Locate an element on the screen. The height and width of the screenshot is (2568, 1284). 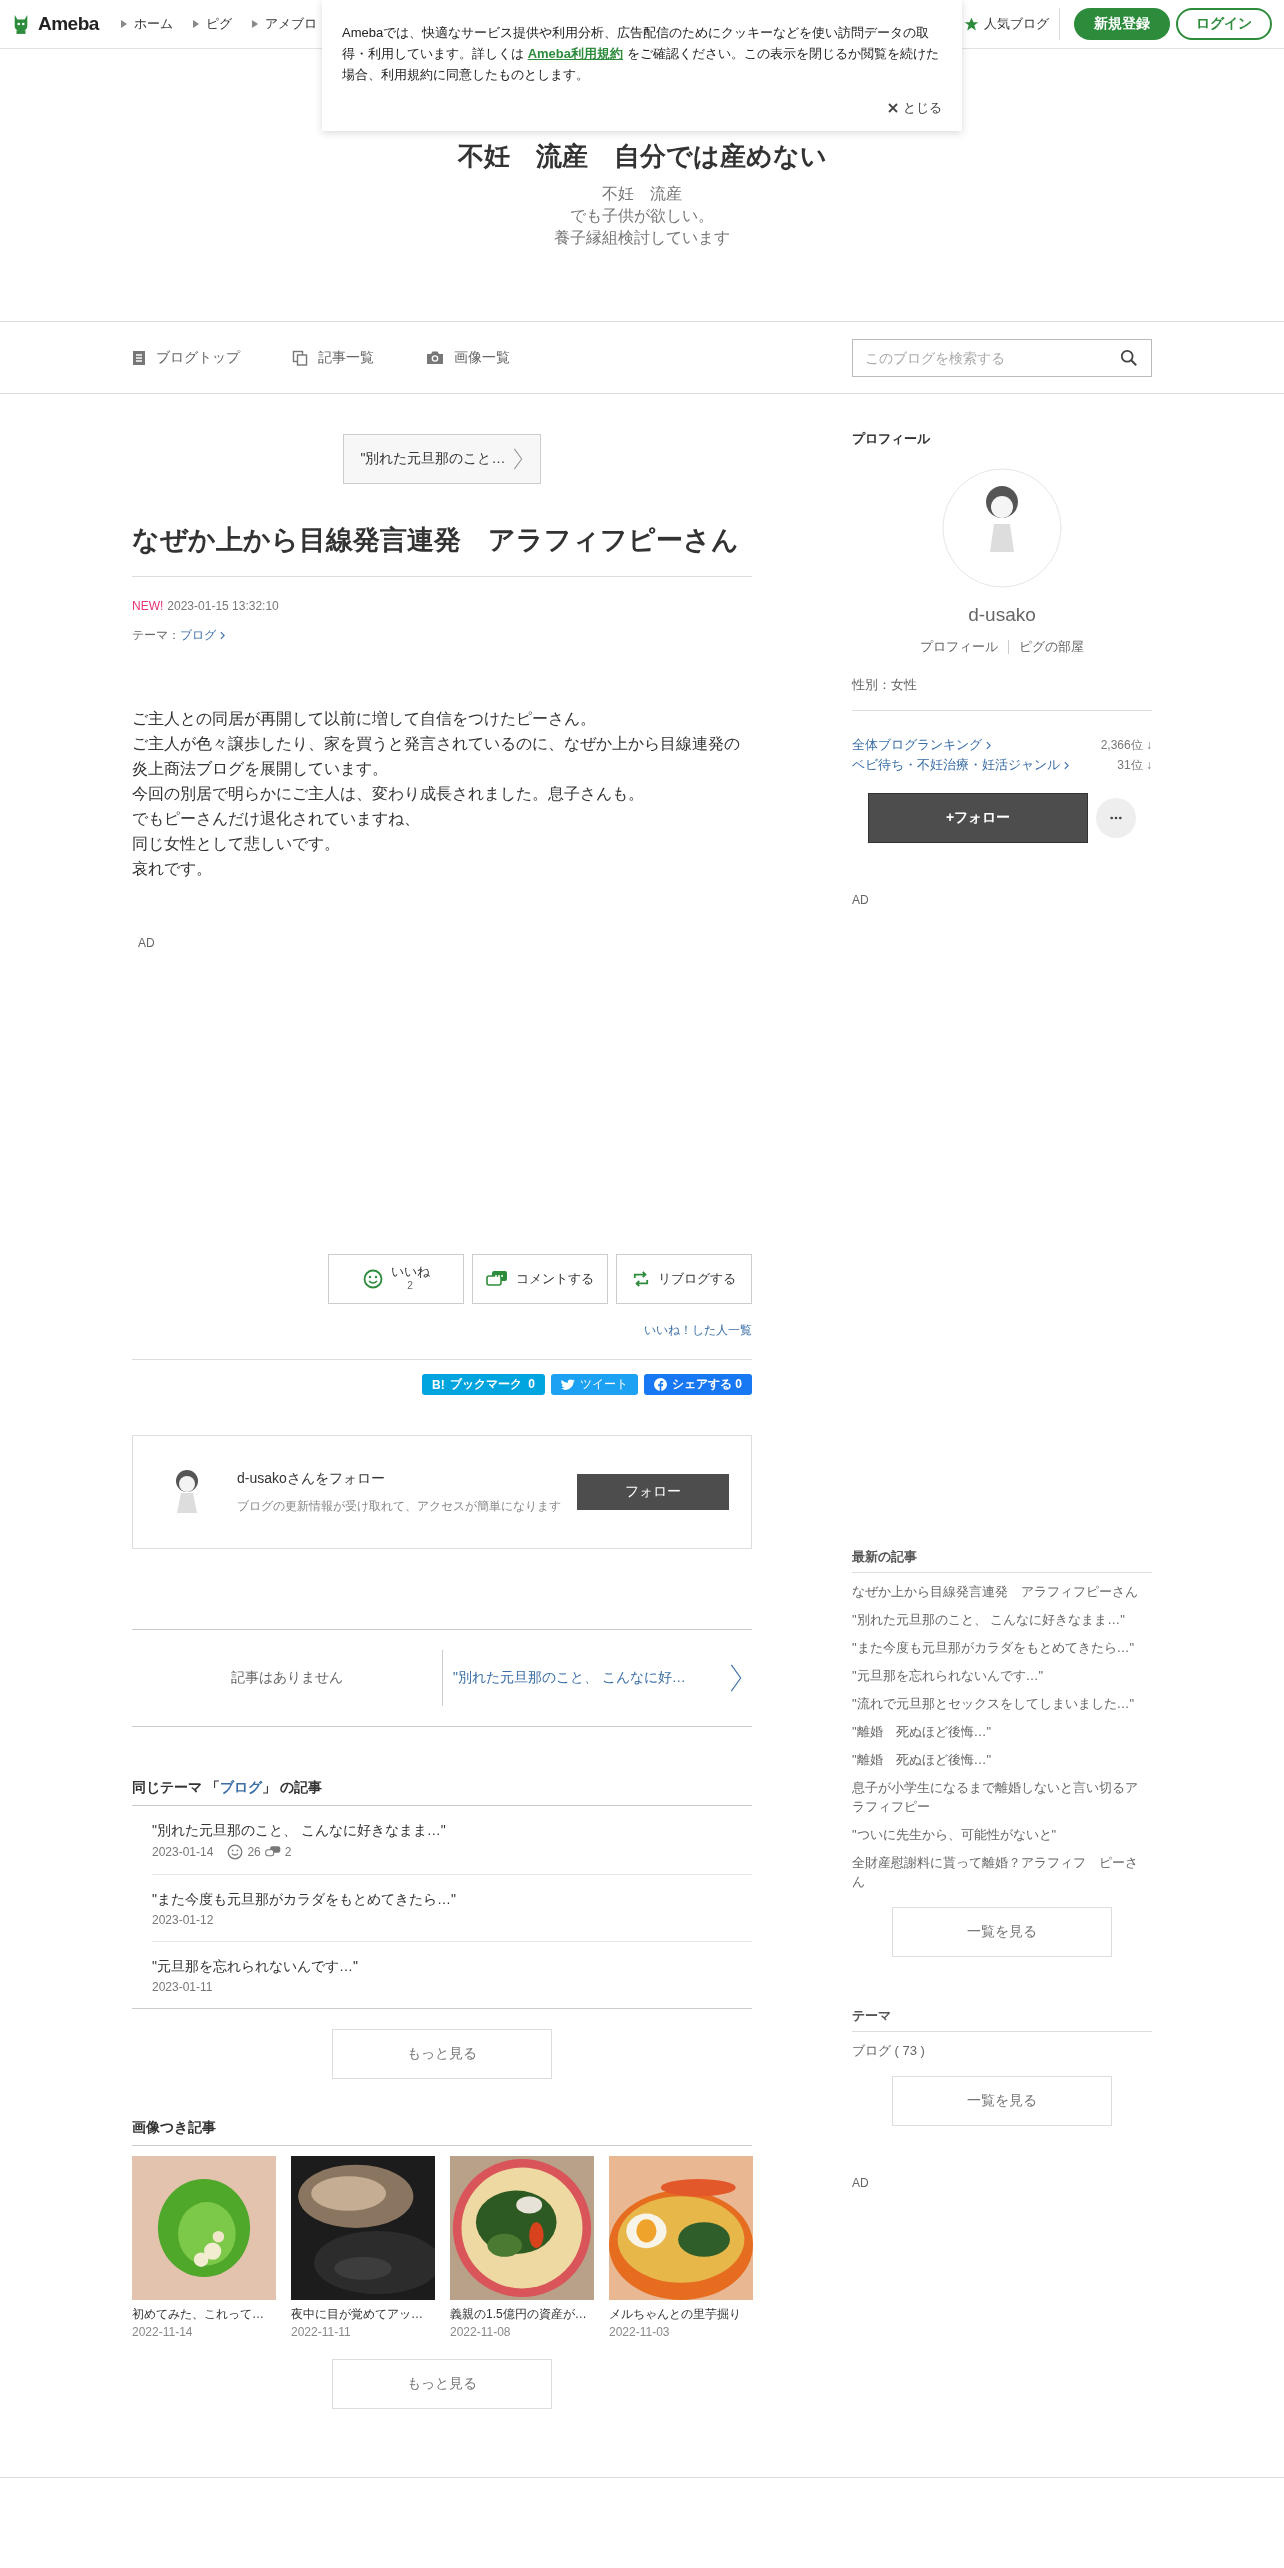
logo-mascot-icon is located at coordinates (21, 24).